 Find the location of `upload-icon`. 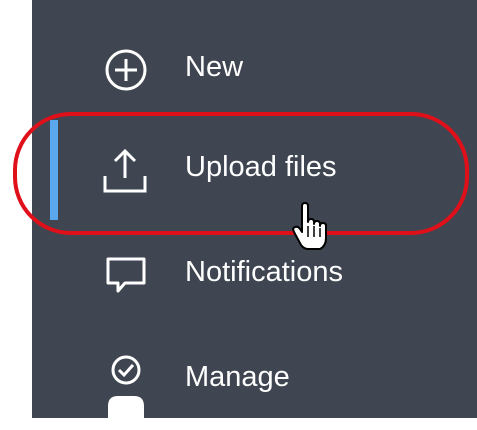

upload-icon is located at coordinates (125, 170).